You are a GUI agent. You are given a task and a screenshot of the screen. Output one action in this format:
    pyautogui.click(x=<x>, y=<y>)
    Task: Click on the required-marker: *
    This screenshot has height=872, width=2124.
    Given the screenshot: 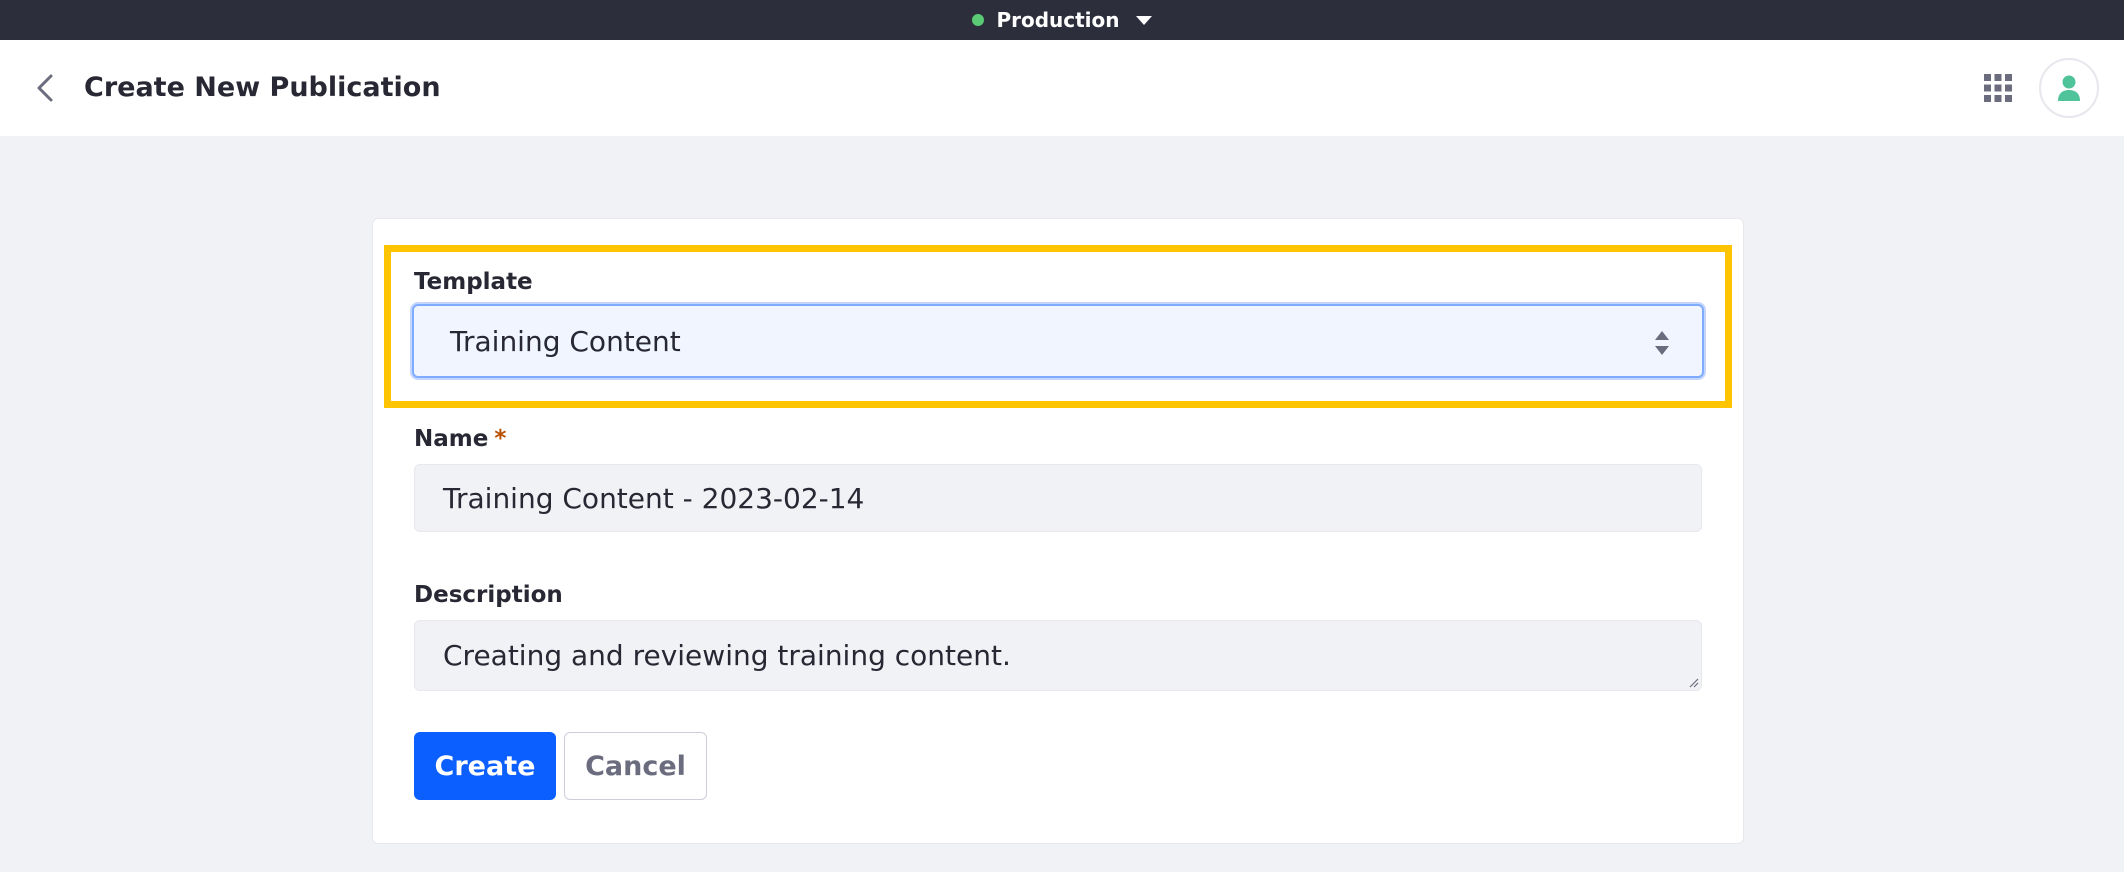 What is the action you would take?
    pyautogui.click(x=500, y=439)
    